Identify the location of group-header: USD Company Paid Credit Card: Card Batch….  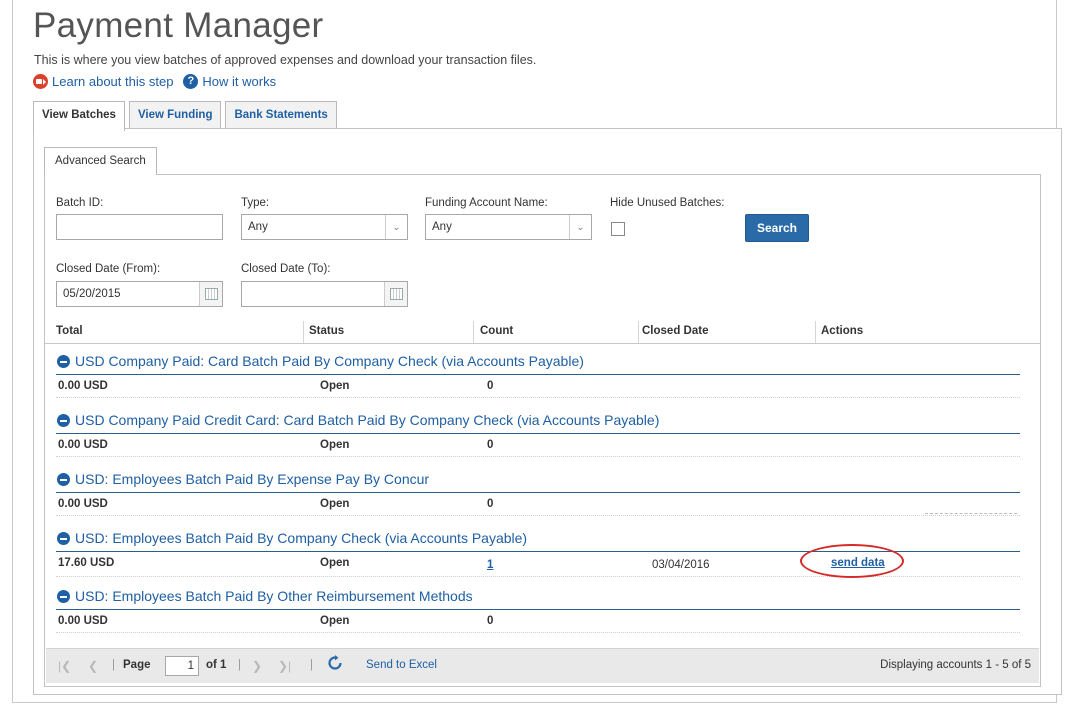
(538, 422).